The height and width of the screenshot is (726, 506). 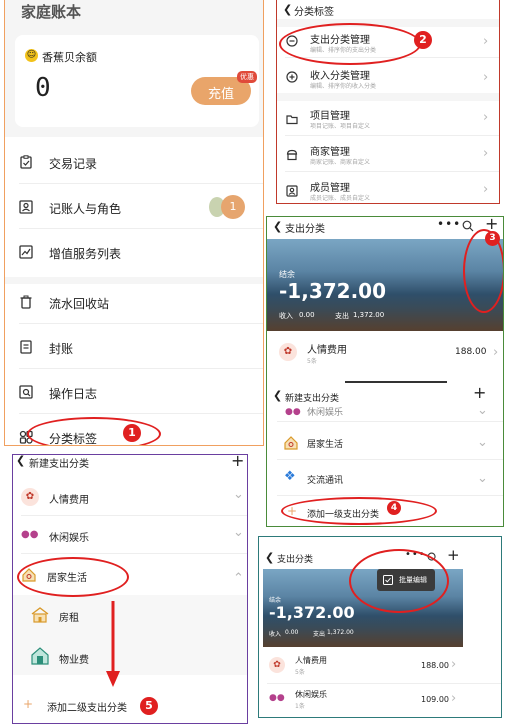 I want to click on batch-income-value: 0.00, so click(x=292, y=632).